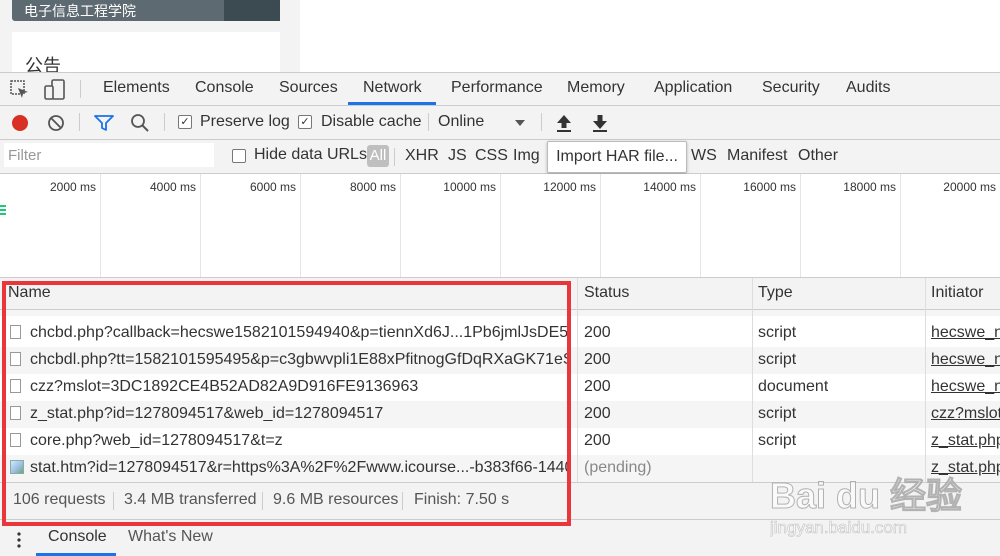 This screenshot has height=556, width=1000. Describe the element at coordinates (838, 527) in the screenshot. I see `watermark-url: jingyan.baidu.com` at that location.